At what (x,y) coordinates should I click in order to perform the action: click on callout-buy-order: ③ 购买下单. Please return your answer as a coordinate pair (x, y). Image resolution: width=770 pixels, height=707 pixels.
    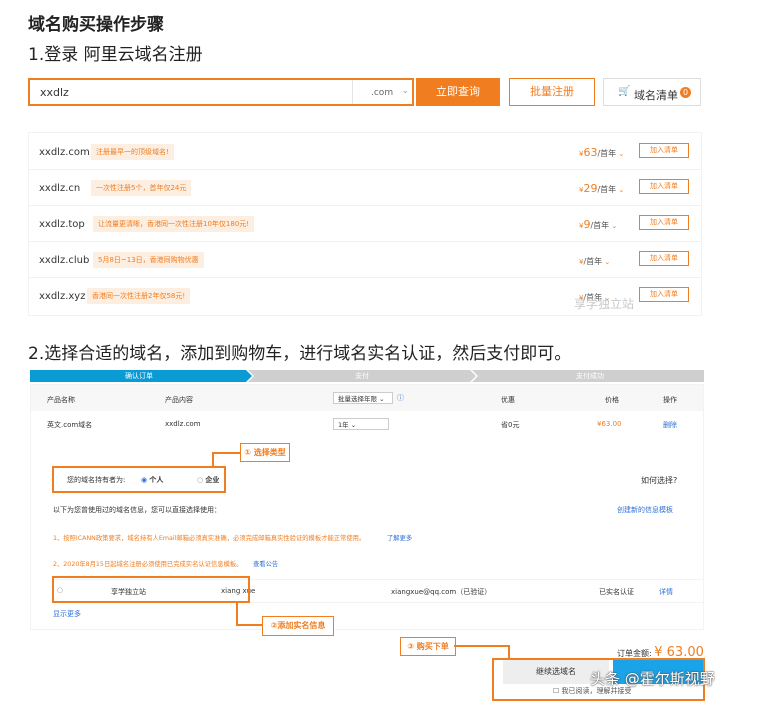
    Looking at the image, I should click on (428, 646).